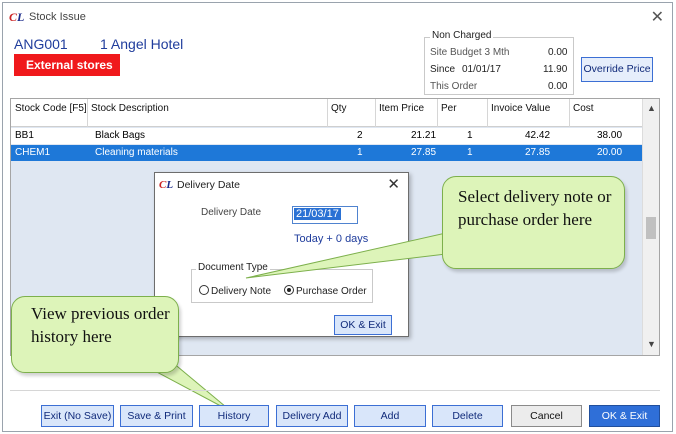 The image size is (676, 434). What do you see at coordinates (231, 212) in the screenshot?
I see `delivery-date-label: Delivery Date` at bounding box center [231, 212].